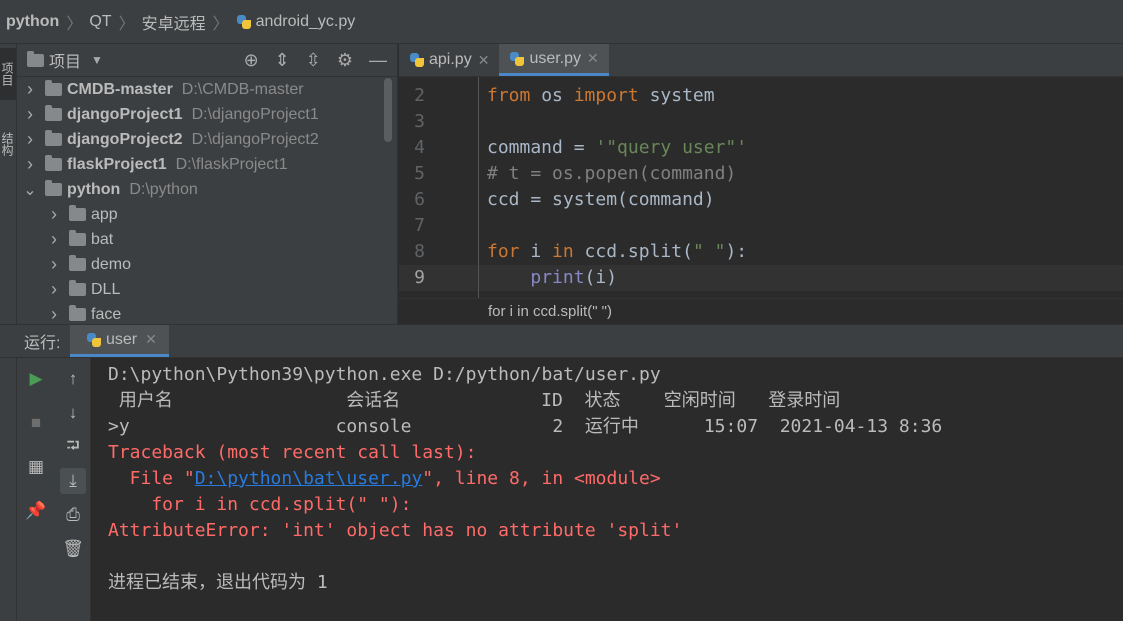 The height and width of the screenshot is (621, 1123). What do you see at coordinates (388, 110) in the screenshot?
I see `scrollbar` at bounding box center [388, 110].